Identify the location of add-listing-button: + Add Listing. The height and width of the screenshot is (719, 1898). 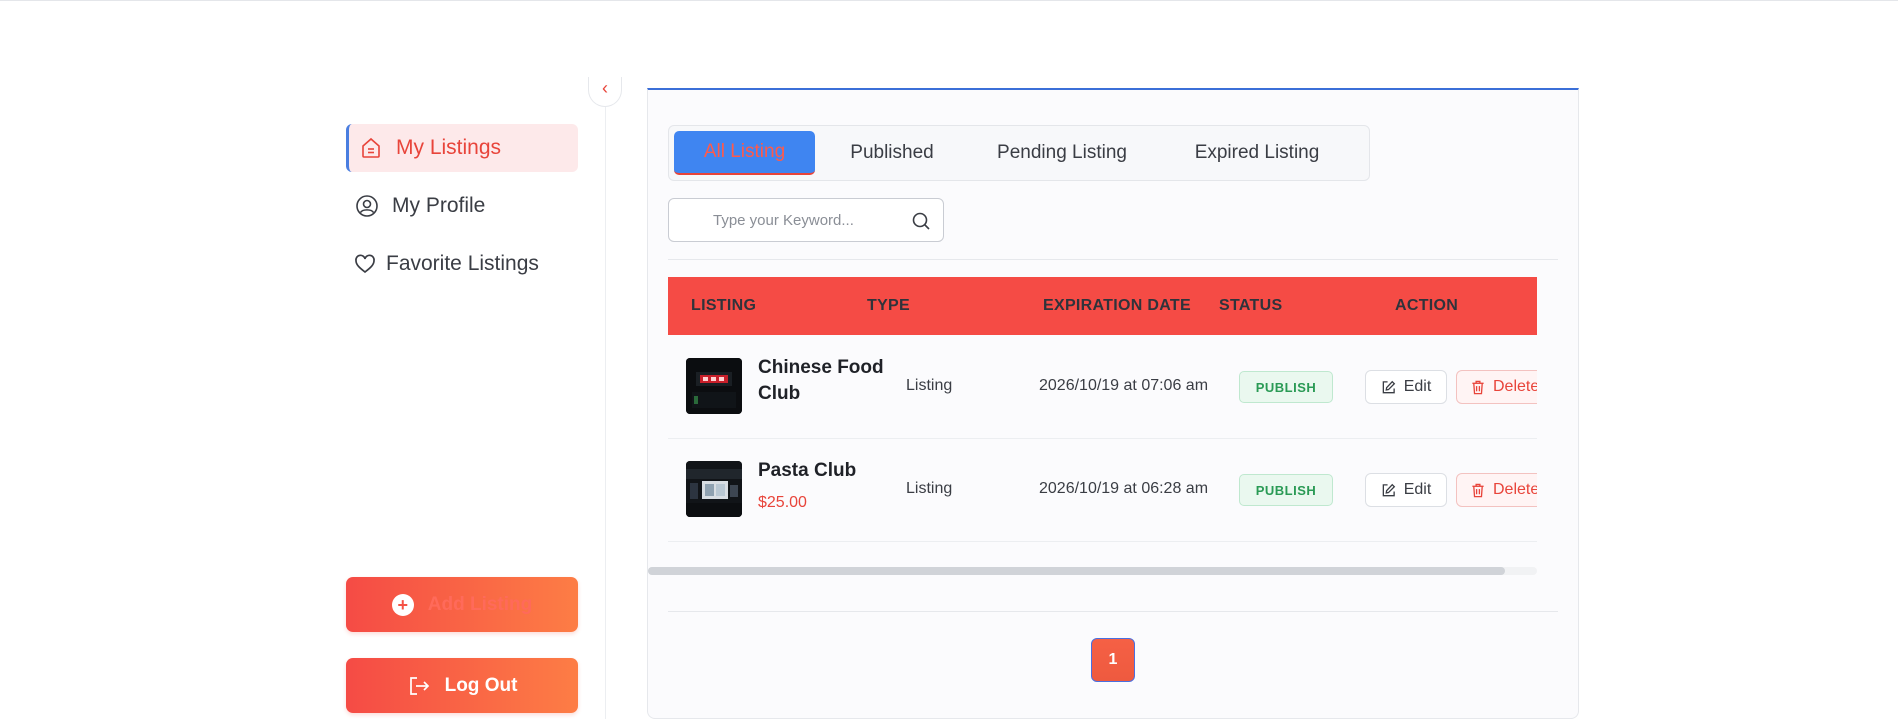
(462, 604).